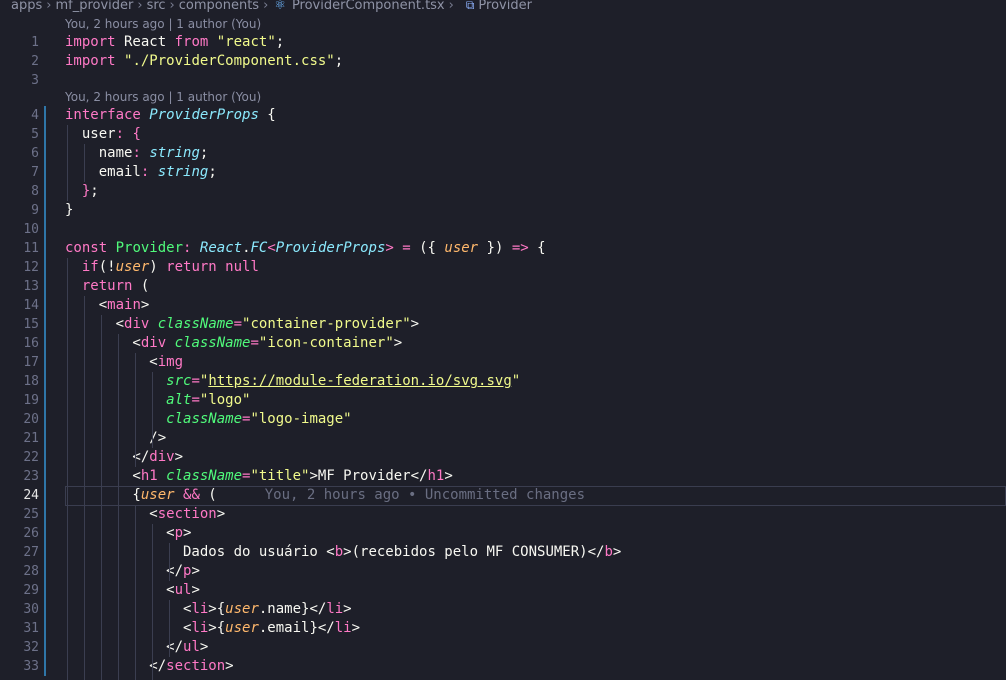 The height and width of the screenshot is (680, 1006). What do you see at coordinates (233, 343) in the screenshot?
I see `code-text: <div className="icon-container">` at bounding box center [233, 343].